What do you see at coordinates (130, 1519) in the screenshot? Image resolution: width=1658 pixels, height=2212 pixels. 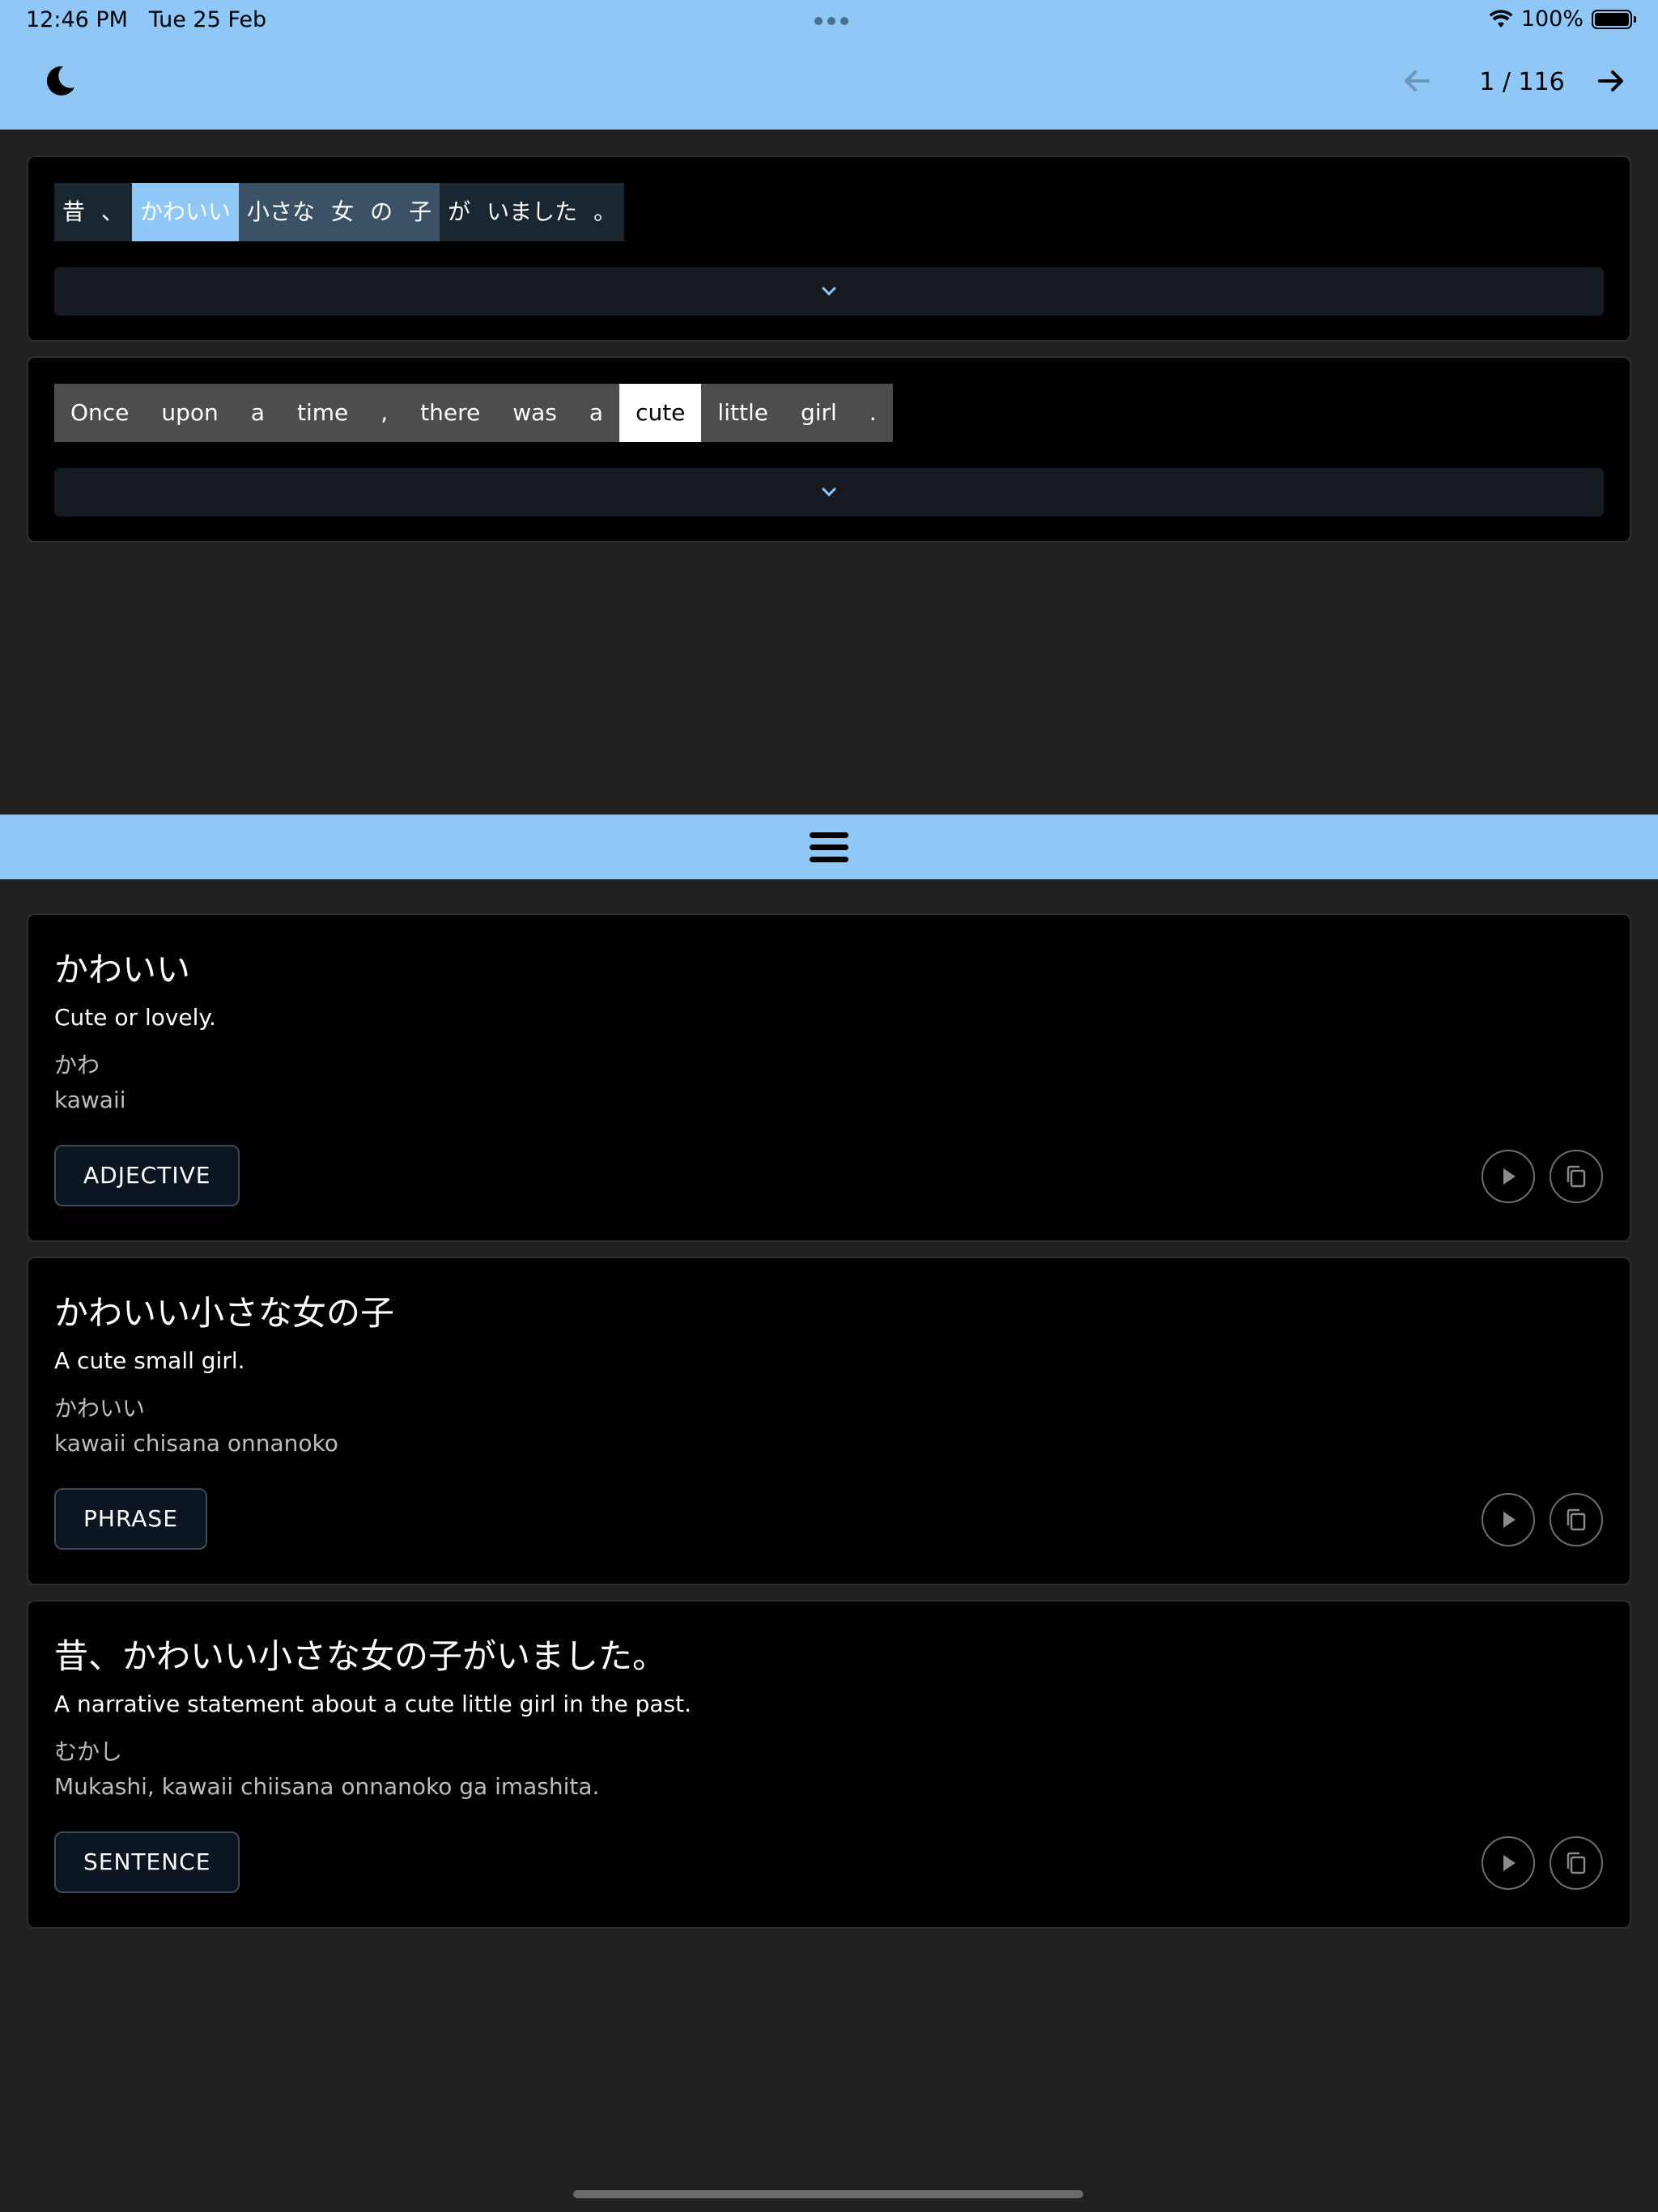 I see `part-of-speech-button: PHRASE` at bounding box center [130, 1519].